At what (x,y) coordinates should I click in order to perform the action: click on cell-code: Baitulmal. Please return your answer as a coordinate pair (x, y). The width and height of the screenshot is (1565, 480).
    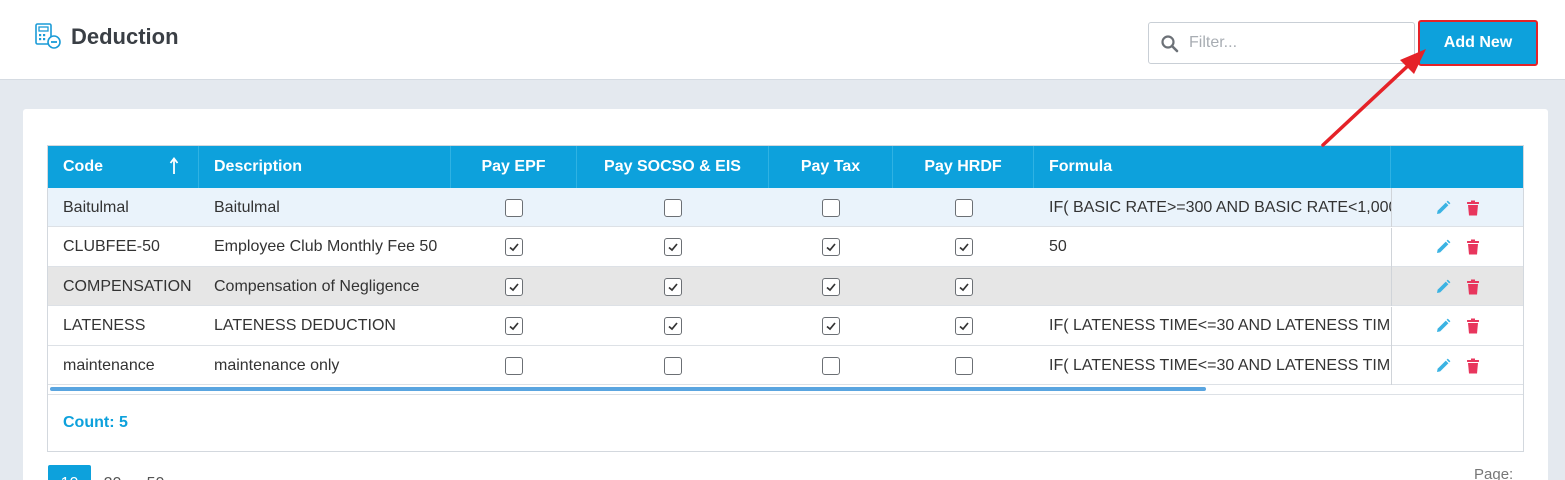
    Looking at the image, I should click on (96, 207).